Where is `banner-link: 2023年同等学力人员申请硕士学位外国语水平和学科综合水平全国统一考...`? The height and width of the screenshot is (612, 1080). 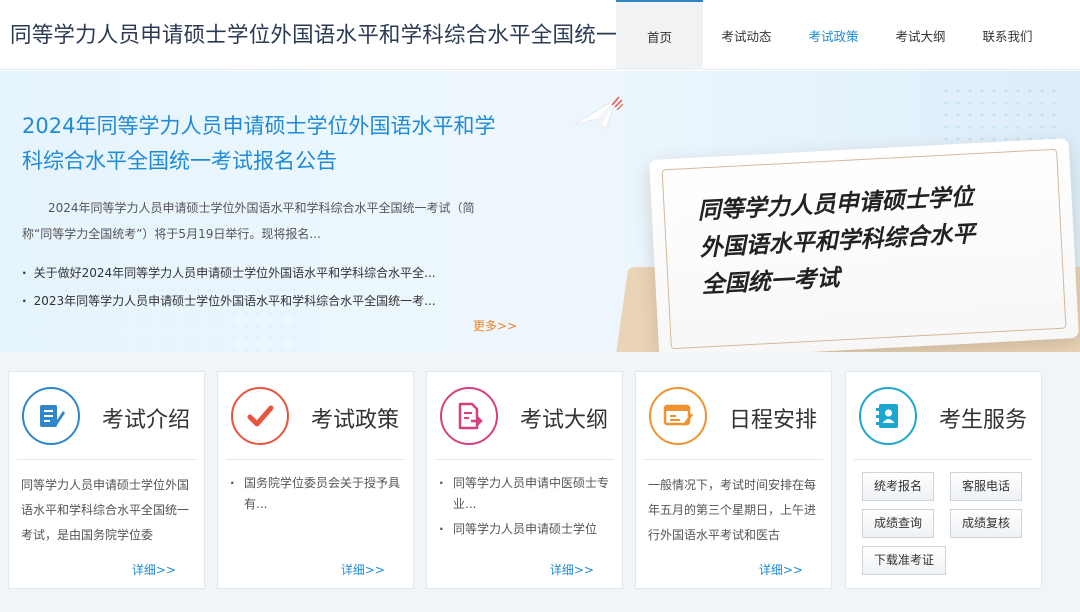 banner-link: 2023年同等学力人员申请硕士学位外国语水平和学科综合水平全国统一考... is located at coordinates (242, 301).